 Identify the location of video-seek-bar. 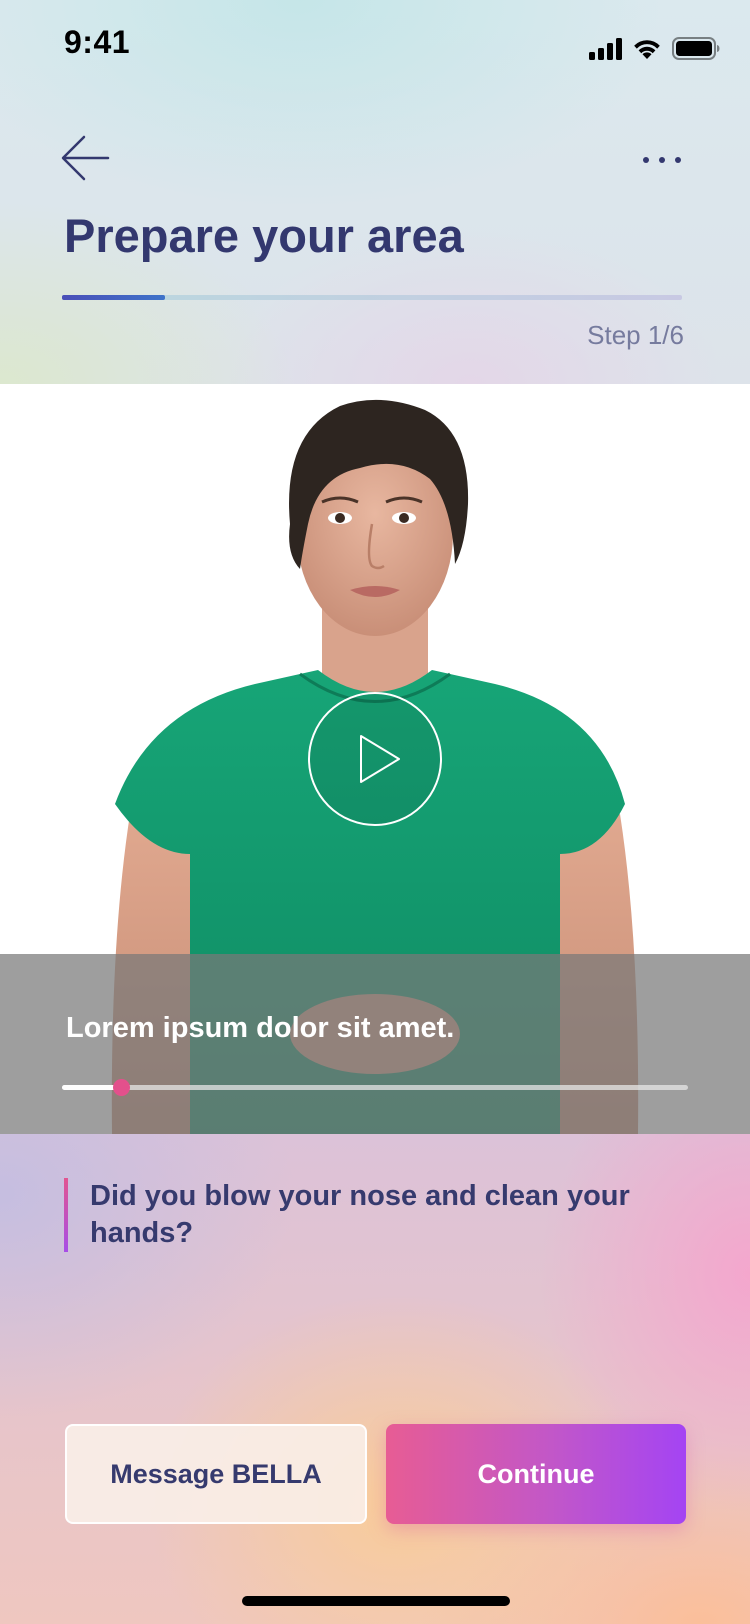
(375, 1087).